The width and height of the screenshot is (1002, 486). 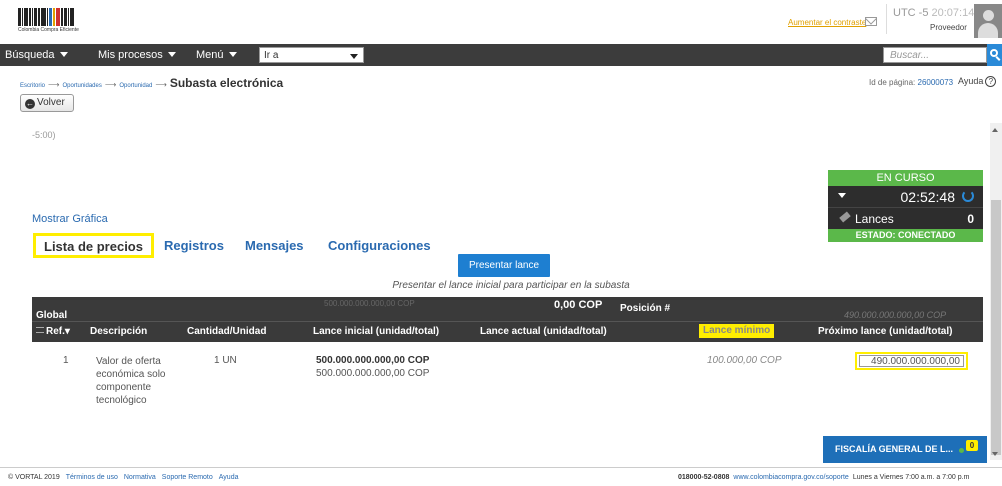 I want to click on global-initial-bid: 500.000.000.000,00 COP, so click(x=369, y=303).